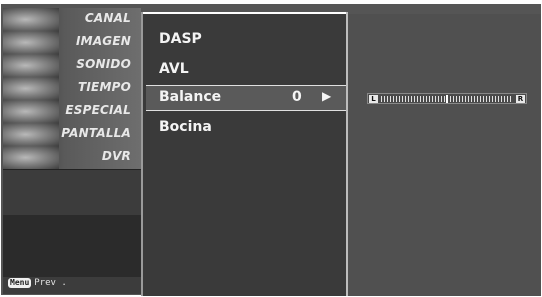 The height and width of the screenshot is (297, 542). I want to click on sidebar-item-label: IMAGEN, so click(103, 41).